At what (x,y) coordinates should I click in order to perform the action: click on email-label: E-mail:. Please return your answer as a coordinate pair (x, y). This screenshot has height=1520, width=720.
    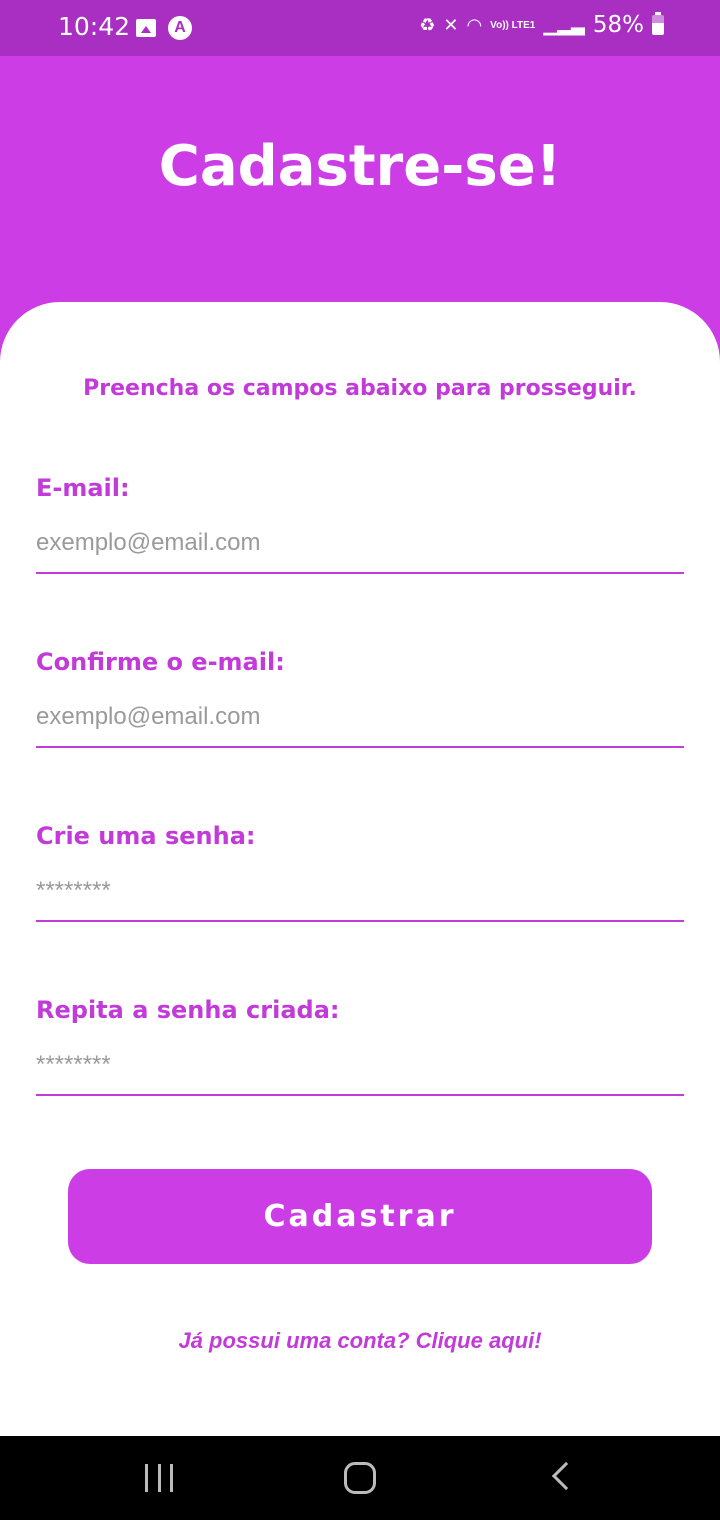
    Looking at the image, I should click on (83, 488).